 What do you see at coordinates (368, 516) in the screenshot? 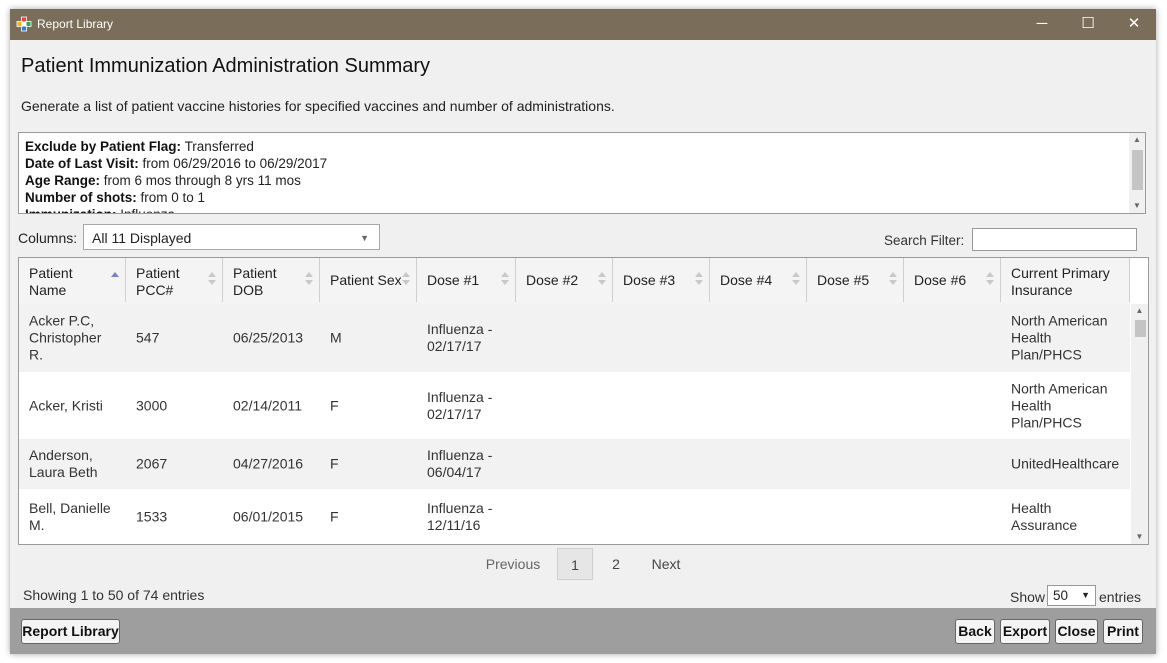
I see `table-cell: F` at bounding box center [368, 516].